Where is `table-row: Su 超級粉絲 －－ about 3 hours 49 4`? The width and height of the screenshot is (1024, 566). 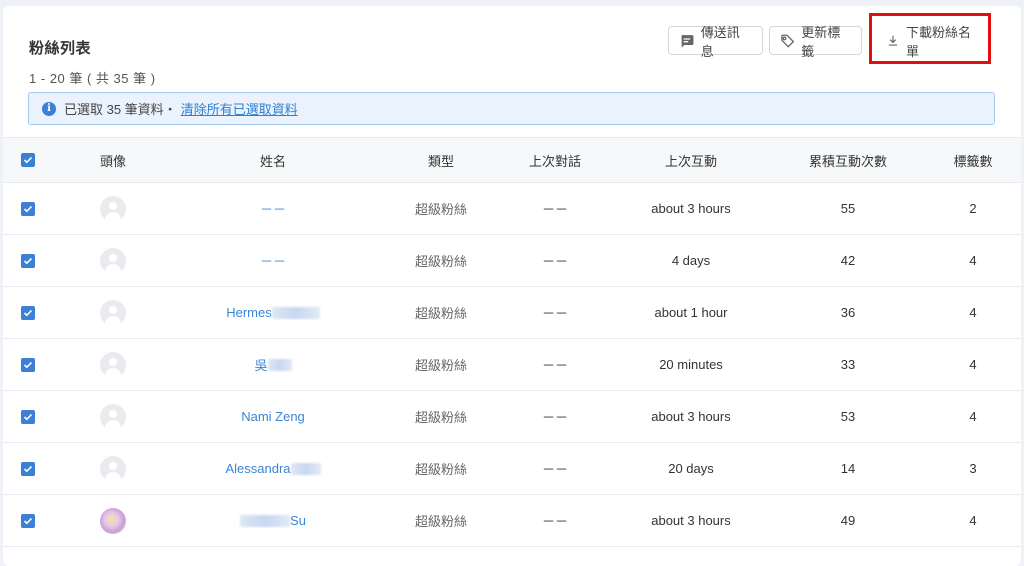
table-row: Su 超級粉絲 －－ about 3 hours 49 4 is located at coordinates (512, 521).